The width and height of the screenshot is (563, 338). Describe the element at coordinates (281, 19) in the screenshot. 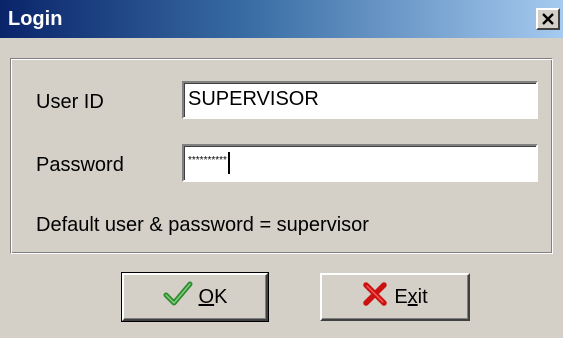

I see `title-bar: Login` at that location.